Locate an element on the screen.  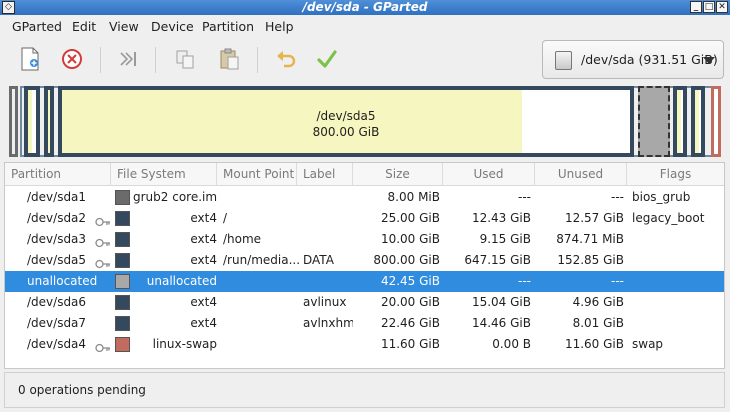
menu-partition: Partition is located at coordinates (228, 26).